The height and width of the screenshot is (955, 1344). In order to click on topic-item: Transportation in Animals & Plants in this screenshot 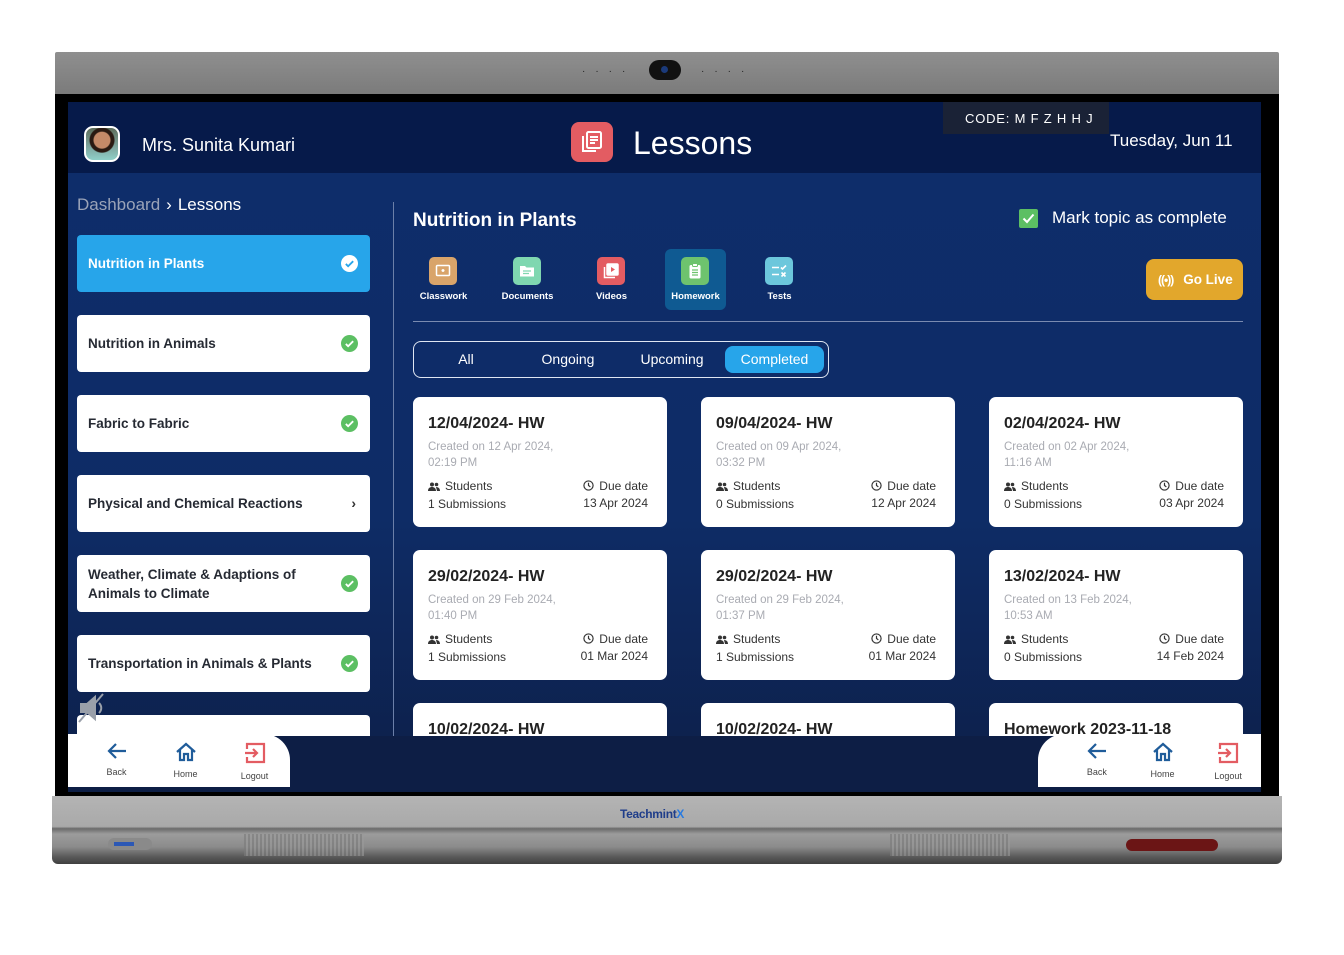, I will do `click(223, 663)`.